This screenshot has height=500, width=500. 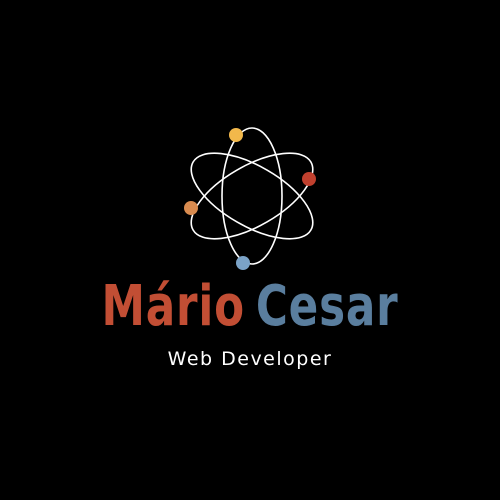 What do you see at coordinates (327, 306) in the screenshot?
I see `brand-last-name: Cesar` at bounding box center [327, 306].